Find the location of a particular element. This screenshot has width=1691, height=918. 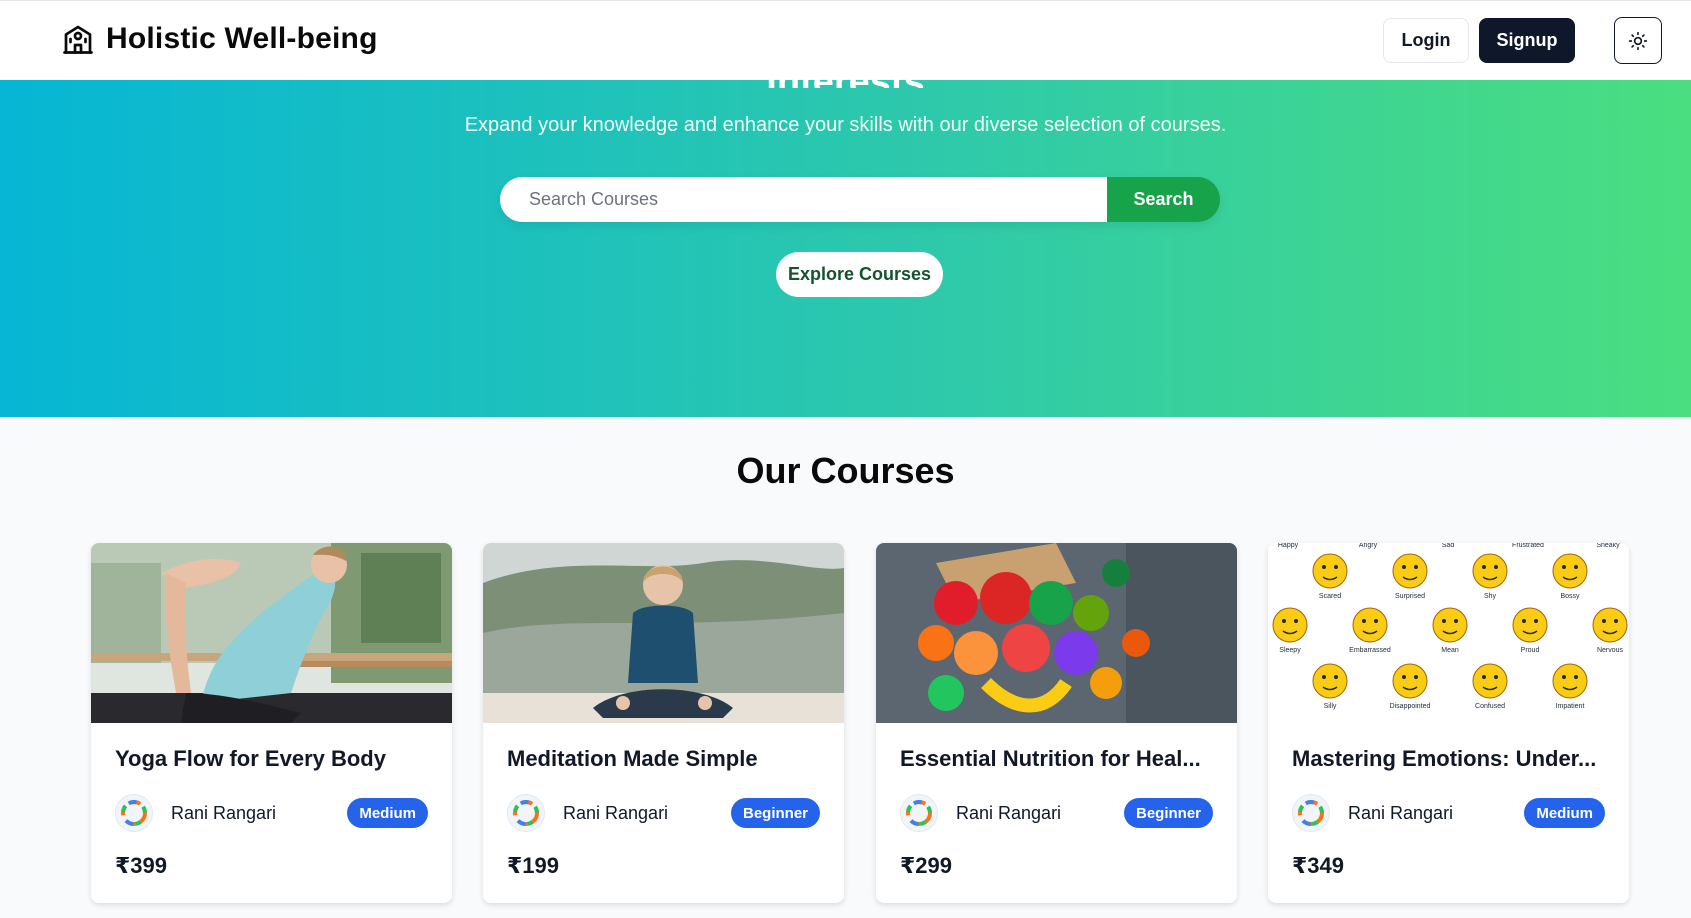

emotion-caption: Embarrassed is located at coordinates (1370, 650).